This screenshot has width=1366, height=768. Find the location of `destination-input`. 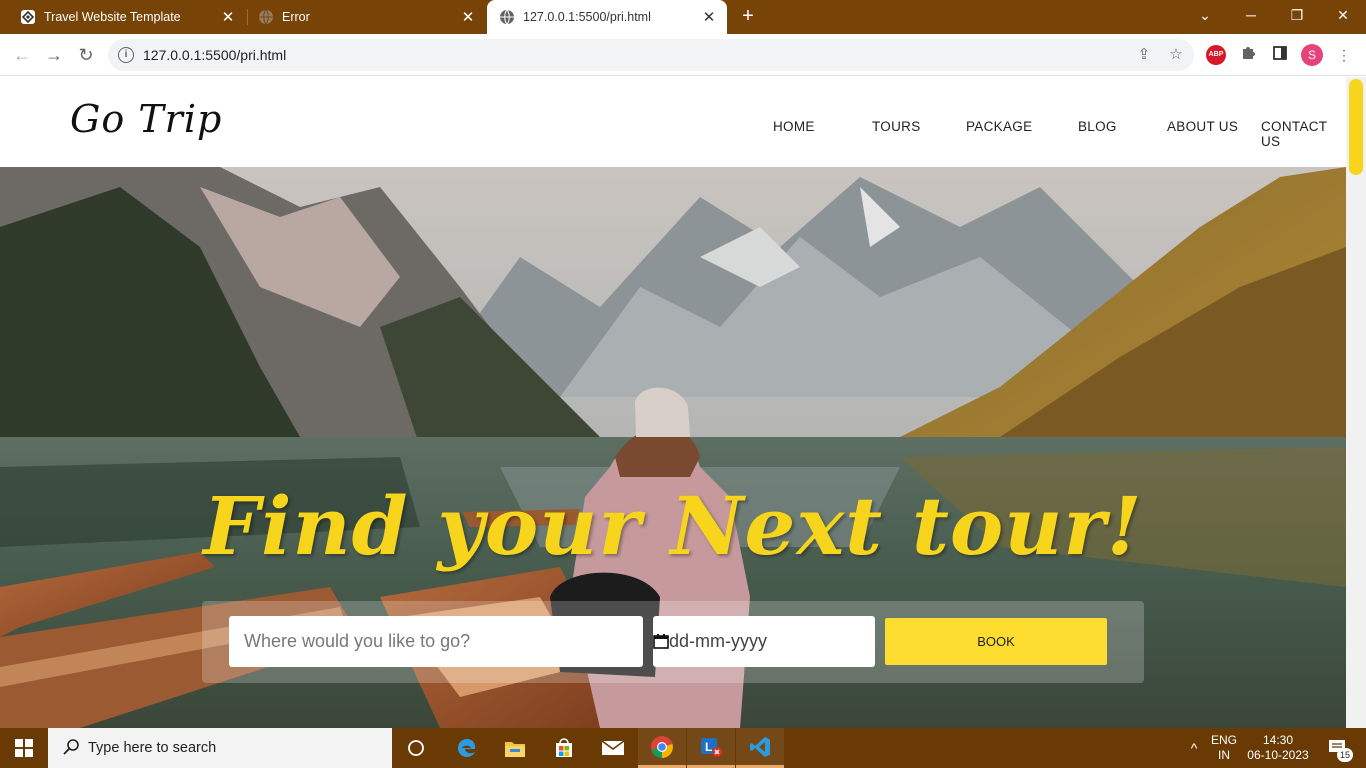

destination-input is located at coordinates (436, 641).